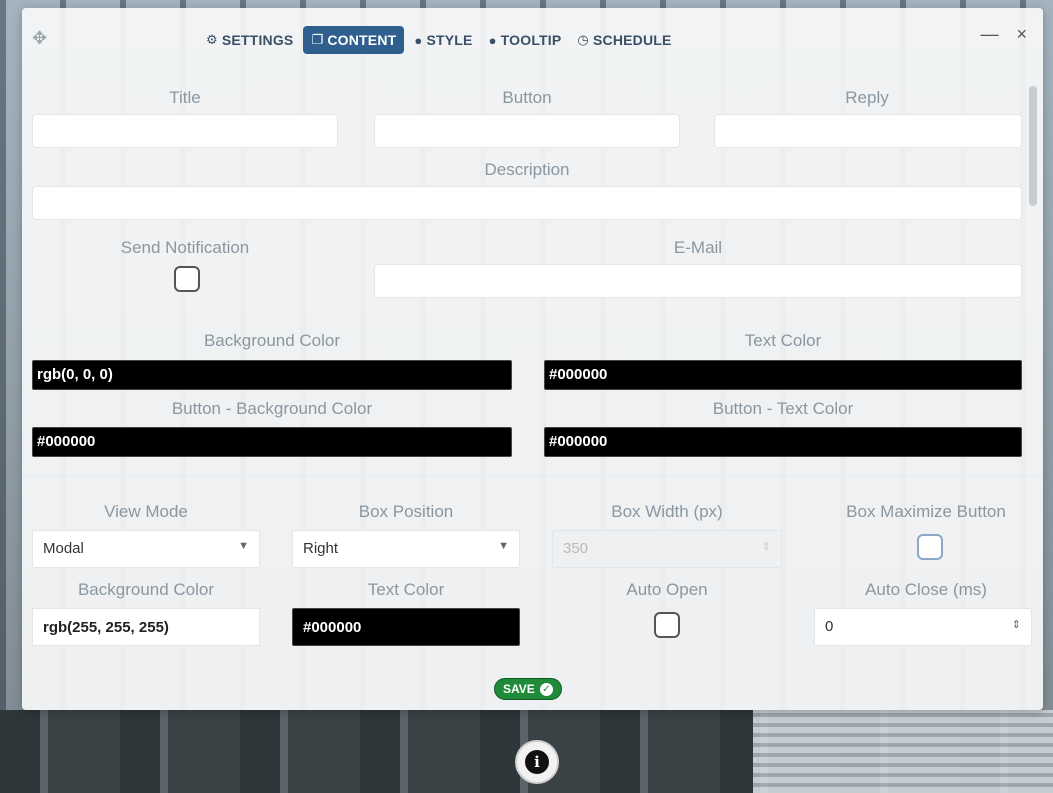  I want to click on description-label: Description, so click(527, 169).